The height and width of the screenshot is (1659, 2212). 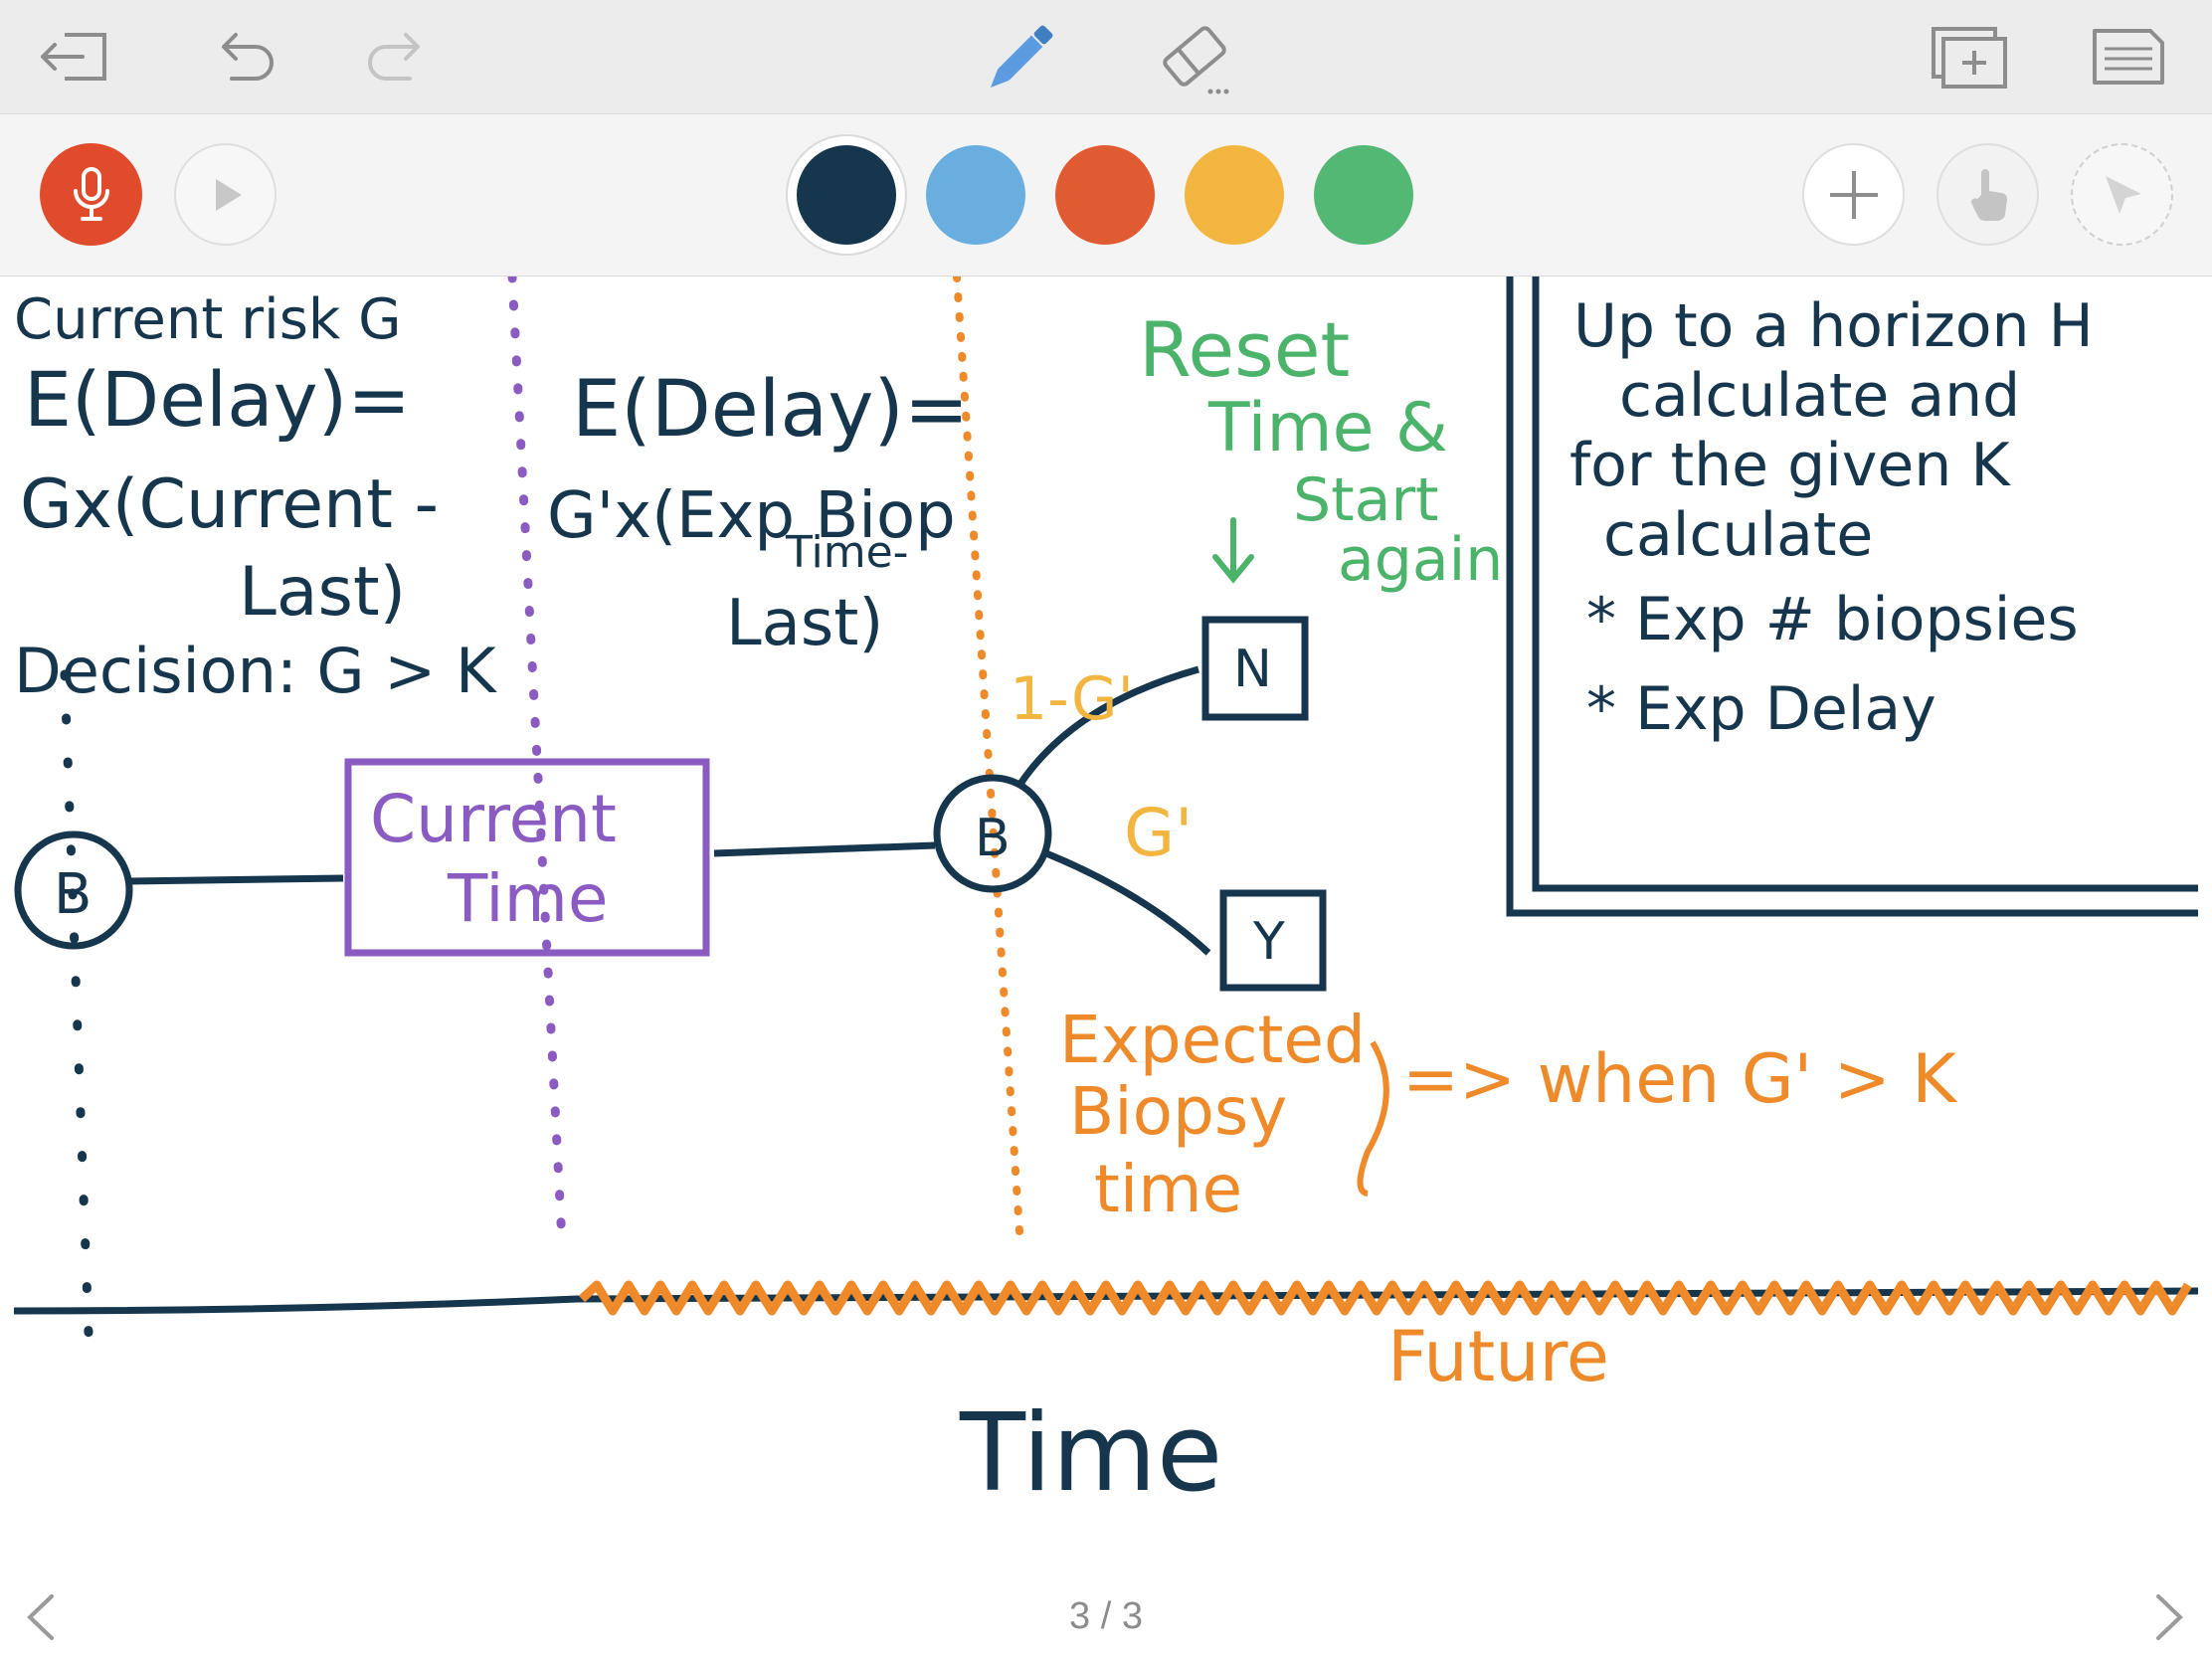 What do you see at coordinates (1158, 833) in the screenshot?
I see `branch-lower-label: G'` at bounding box center [1158, 833].